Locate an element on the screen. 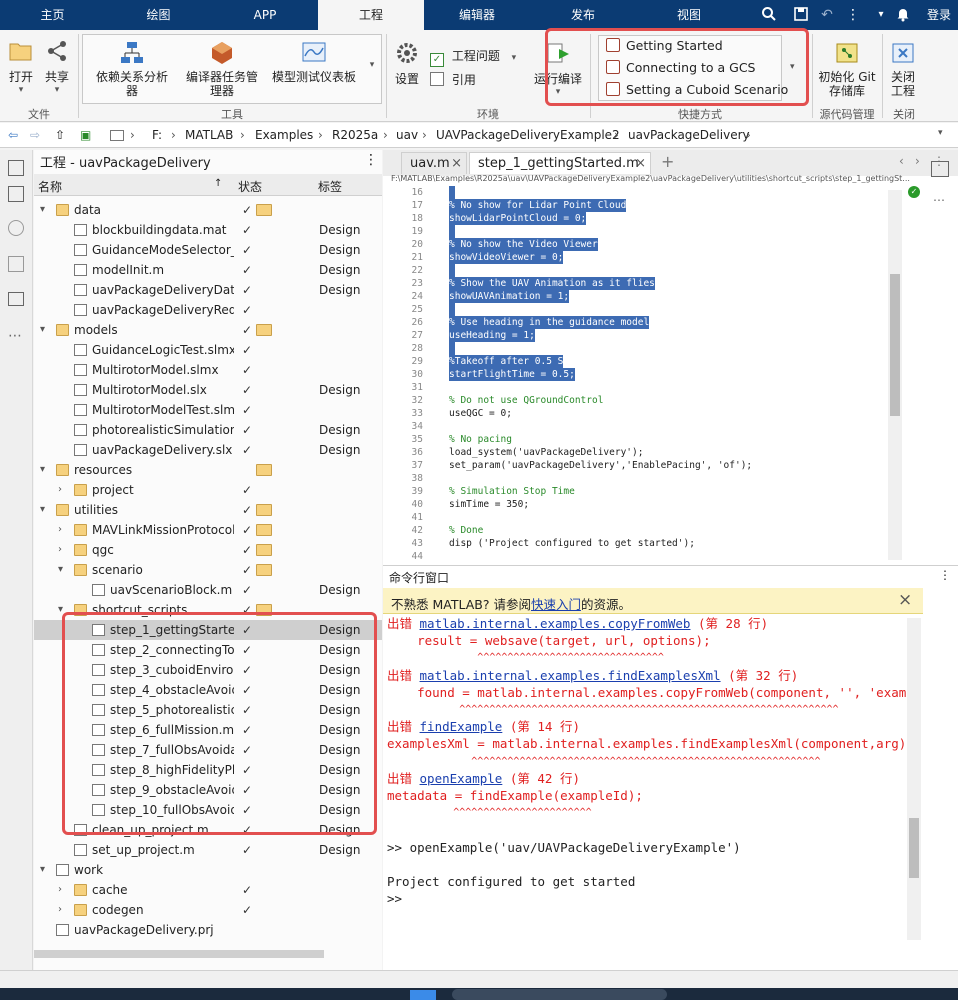 Image resolution: width=958 pixels, height=1000 pixels. tab-publish: 发布 is located at coordinates (583, 15).